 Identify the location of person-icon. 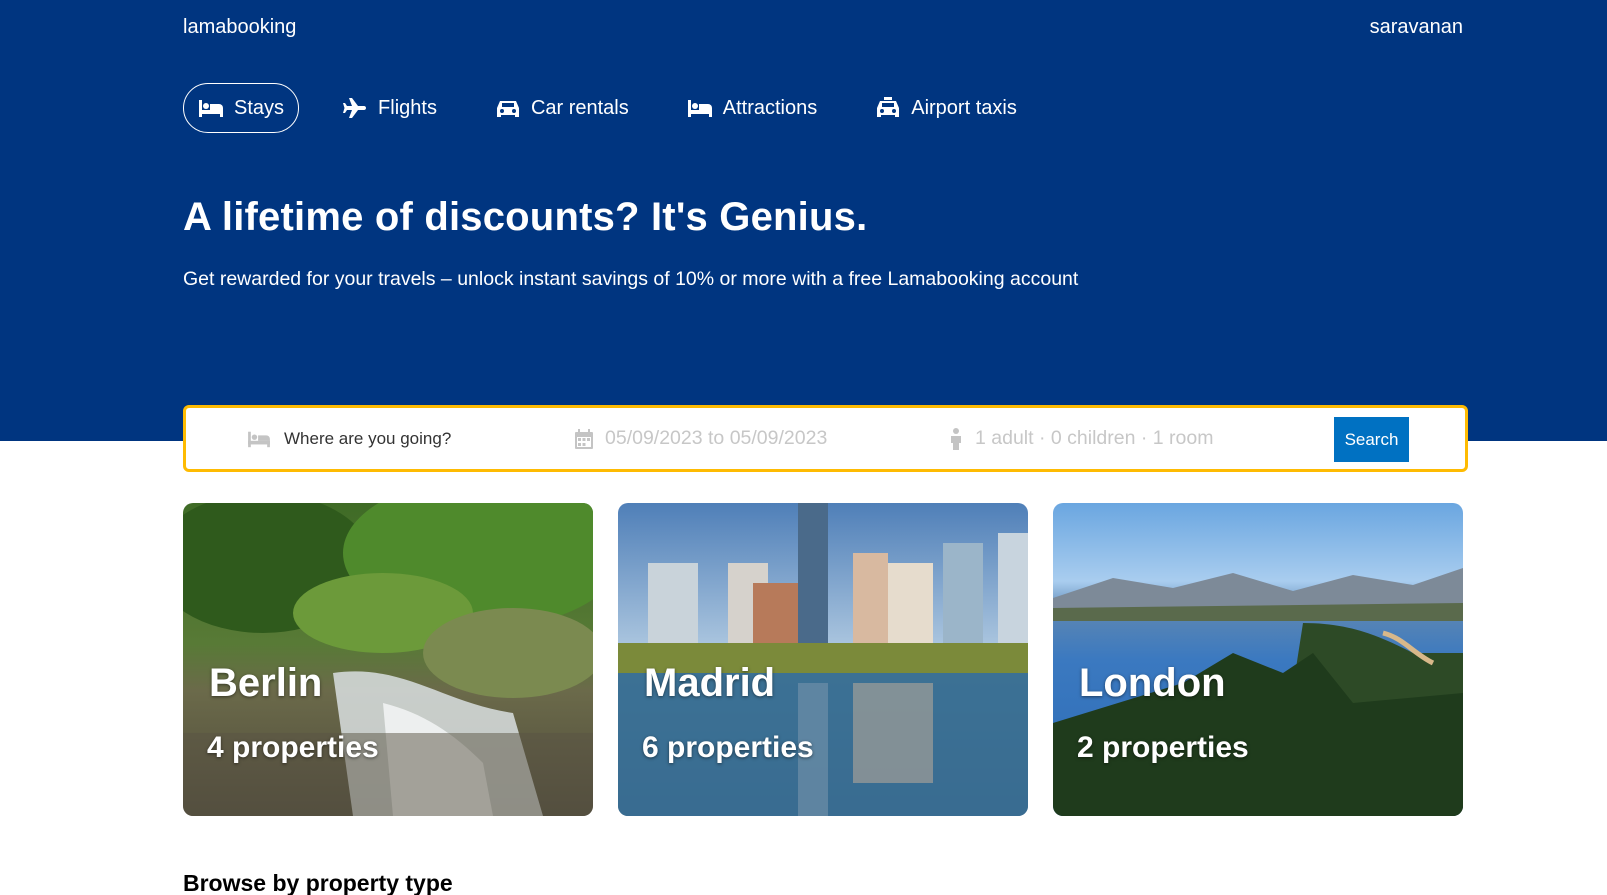
(956, 438).